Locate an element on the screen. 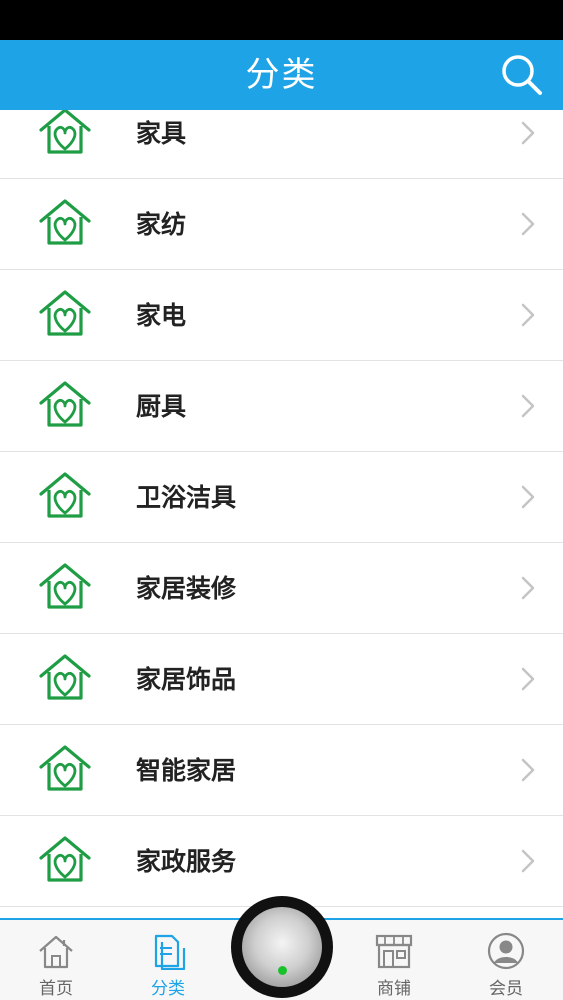 This screenshot has height=1000, width=563. documents-icon is located at coordinates (170, 952).